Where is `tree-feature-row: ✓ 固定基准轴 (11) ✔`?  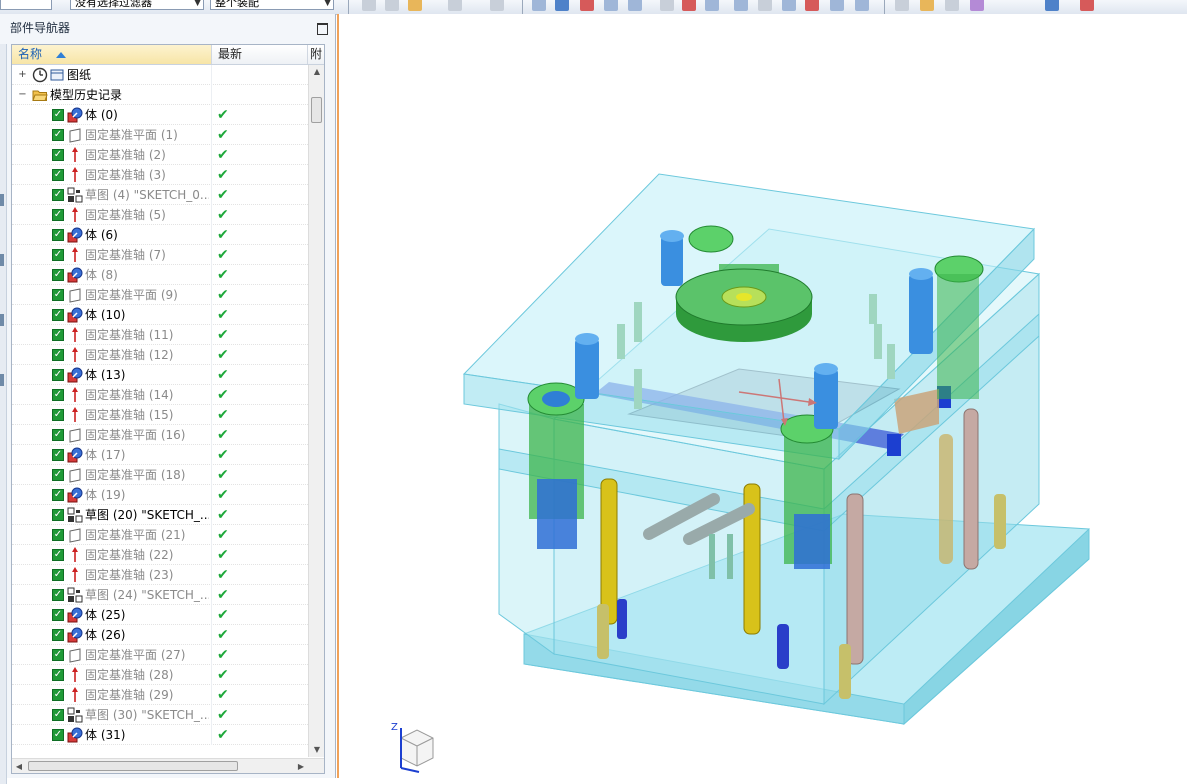 tree-feature-row: ✓ 固定基准轴 (11) ✔ is located at coordinates (160, 335).